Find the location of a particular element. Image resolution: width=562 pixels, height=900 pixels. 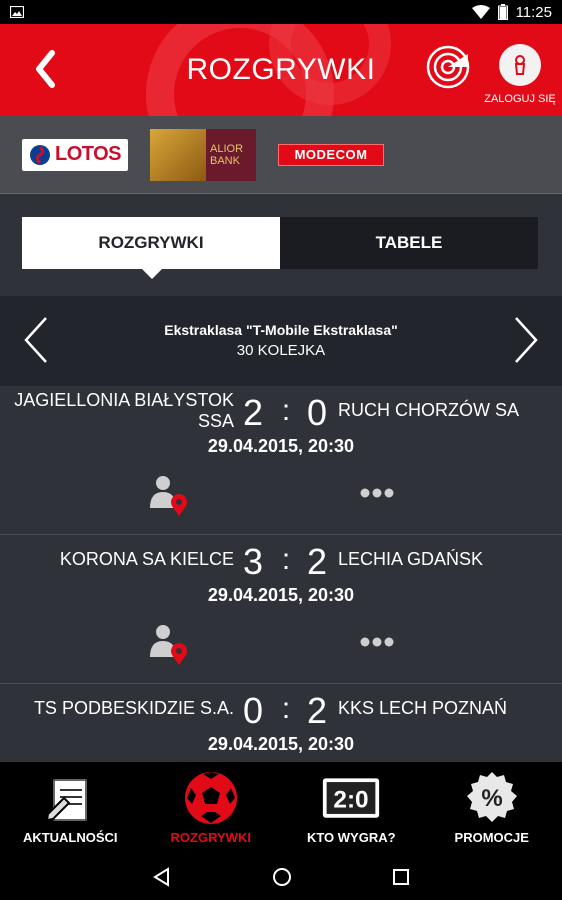

system-navigation is located at coordinates (281, 877).